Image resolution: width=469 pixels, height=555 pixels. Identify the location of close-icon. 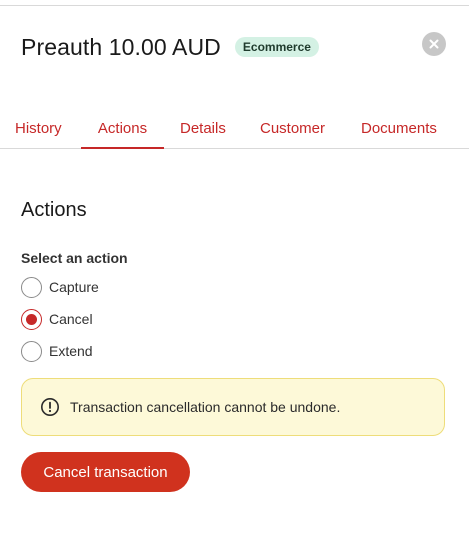
(434, 44).